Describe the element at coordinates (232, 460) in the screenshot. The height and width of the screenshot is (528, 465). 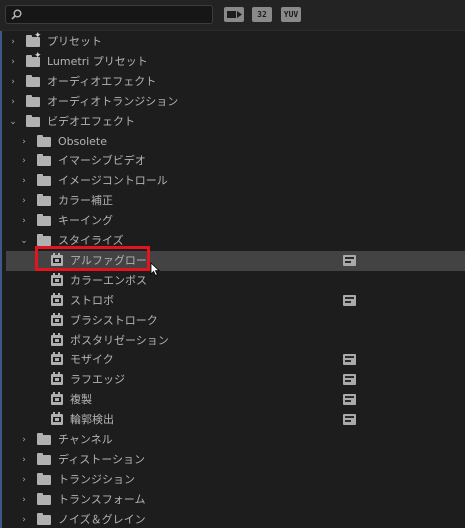
I see `tree-row-distort: › ディストーション` at that location.